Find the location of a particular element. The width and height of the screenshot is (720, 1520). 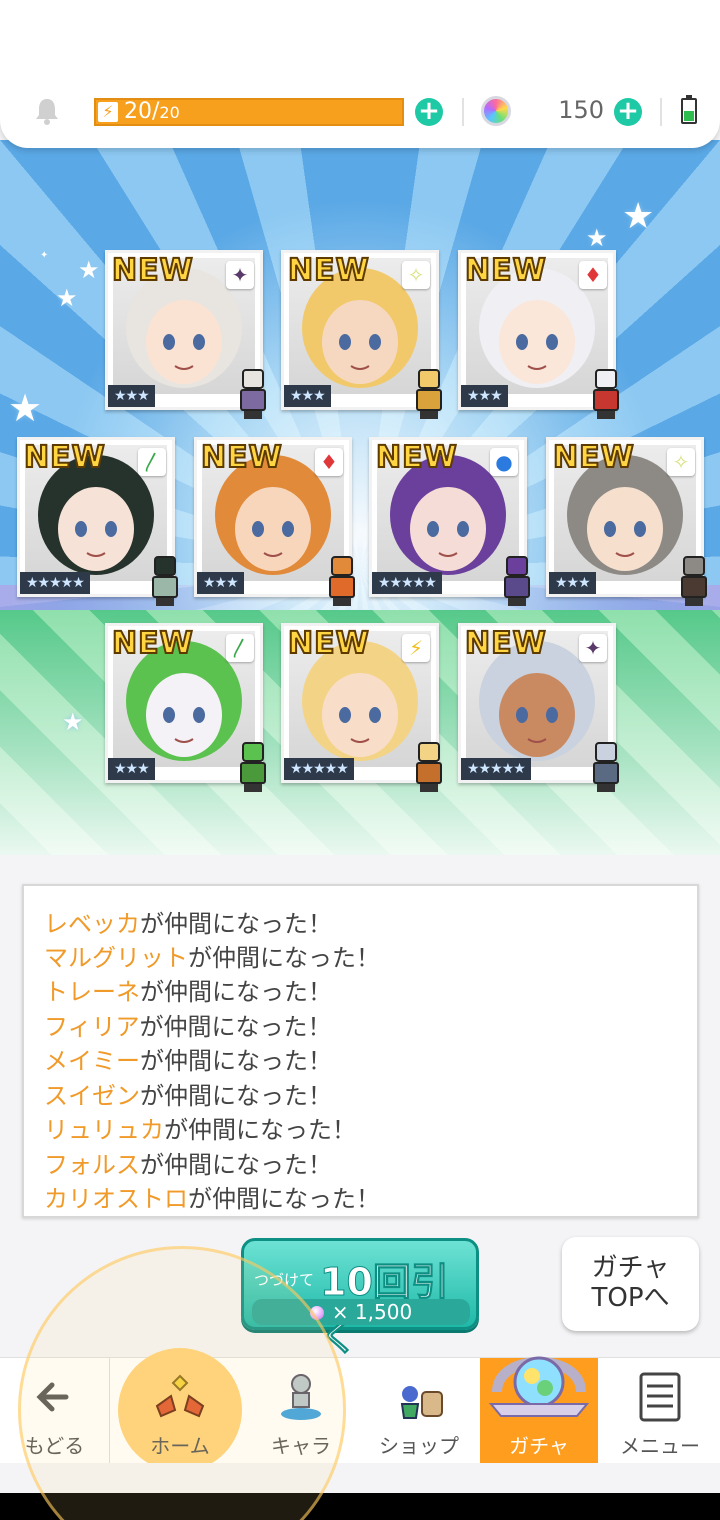

shop-icon is located at coordinates (421, 1402).